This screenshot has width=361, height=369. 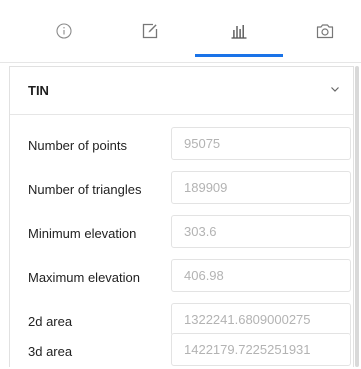 I want to click on property-row: Number of triangles 189909, so click(x=181, y=189).